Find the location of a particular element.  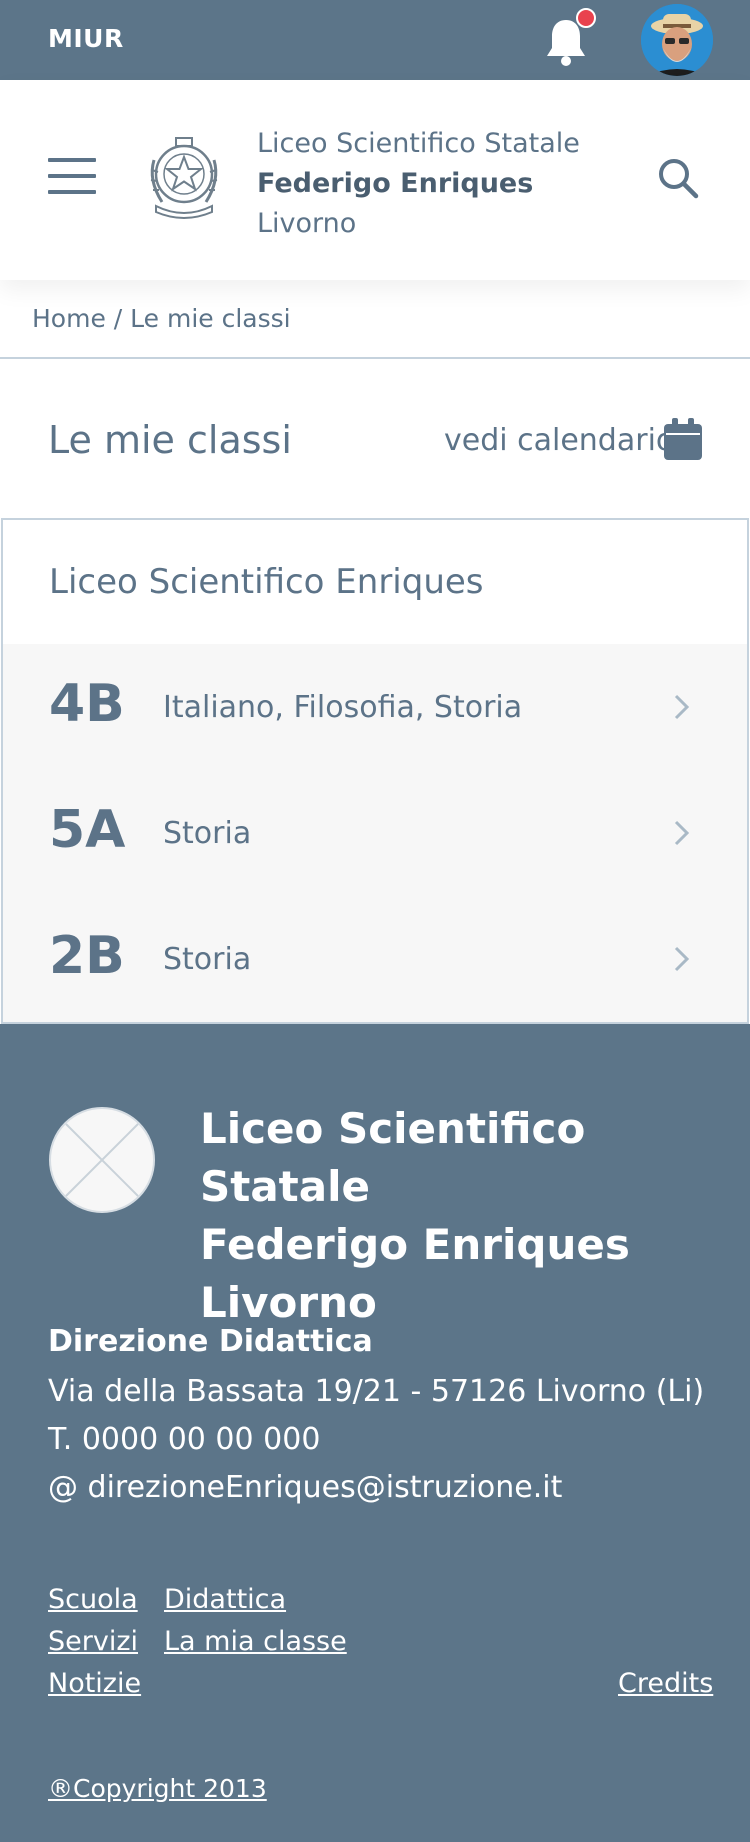

footer-link-la-mia-classe: La mia classe is located at coordinates (255, 1641).